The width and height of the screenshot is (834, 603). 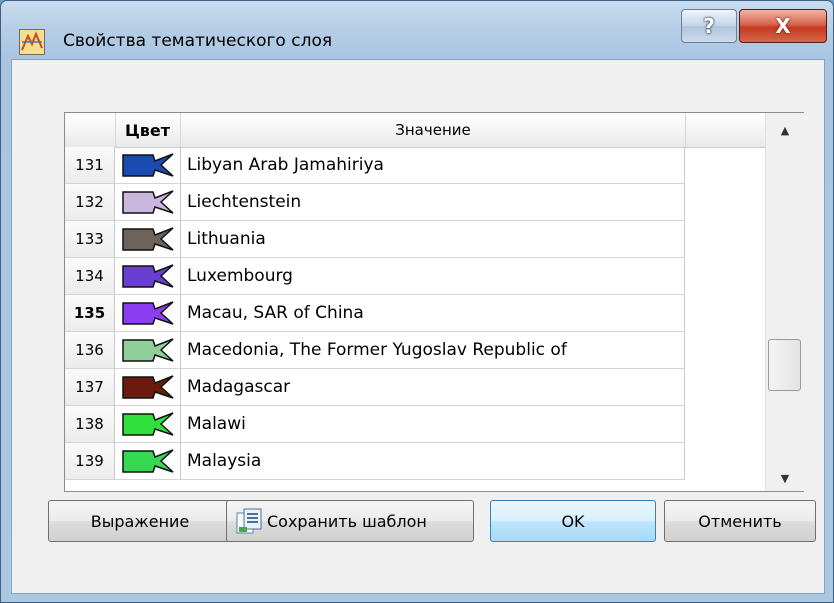 I want to click on table-row: 133 Lithuania, so click(x=375, y=239).